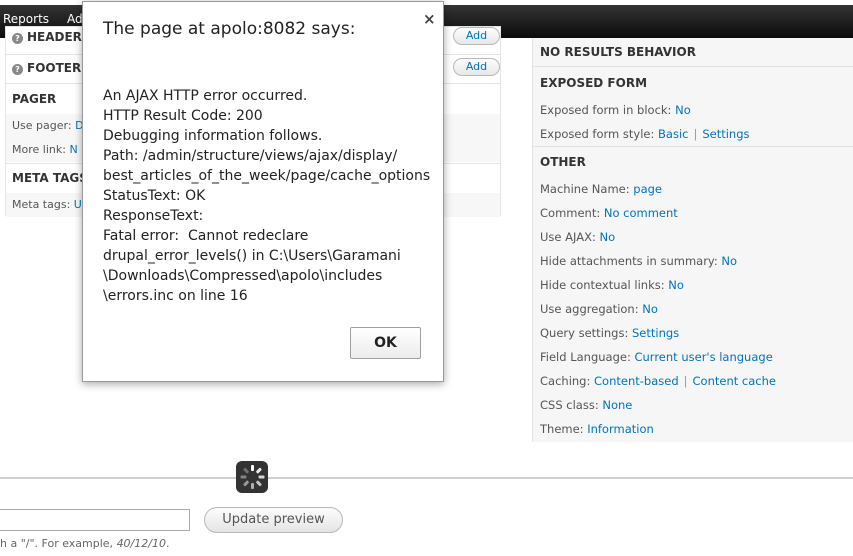 The width and height of the screenshot is (853, 556). Describe the element at coordinates (617, 405) in the screenshot. I see `css-class-link: None` at that location.